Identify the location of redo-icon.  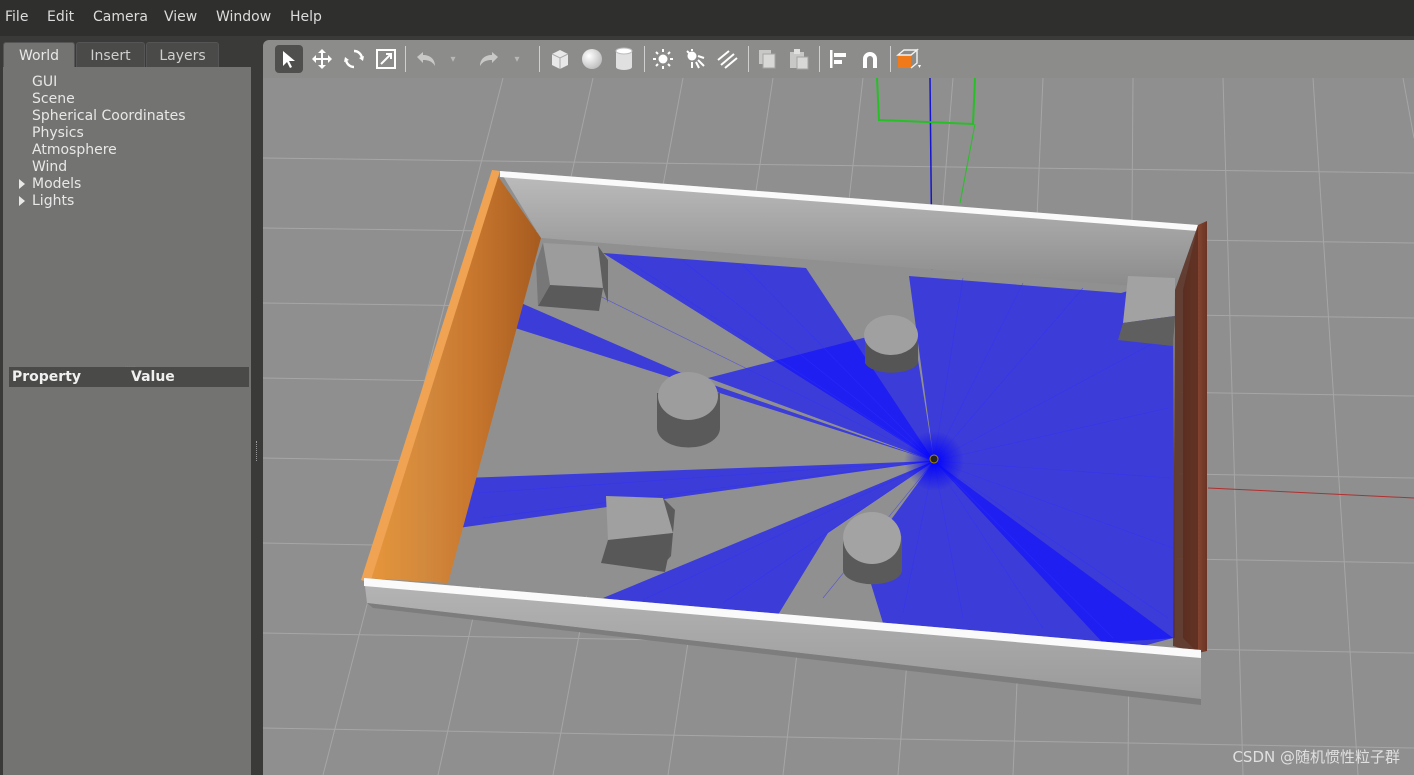
(489, 59).